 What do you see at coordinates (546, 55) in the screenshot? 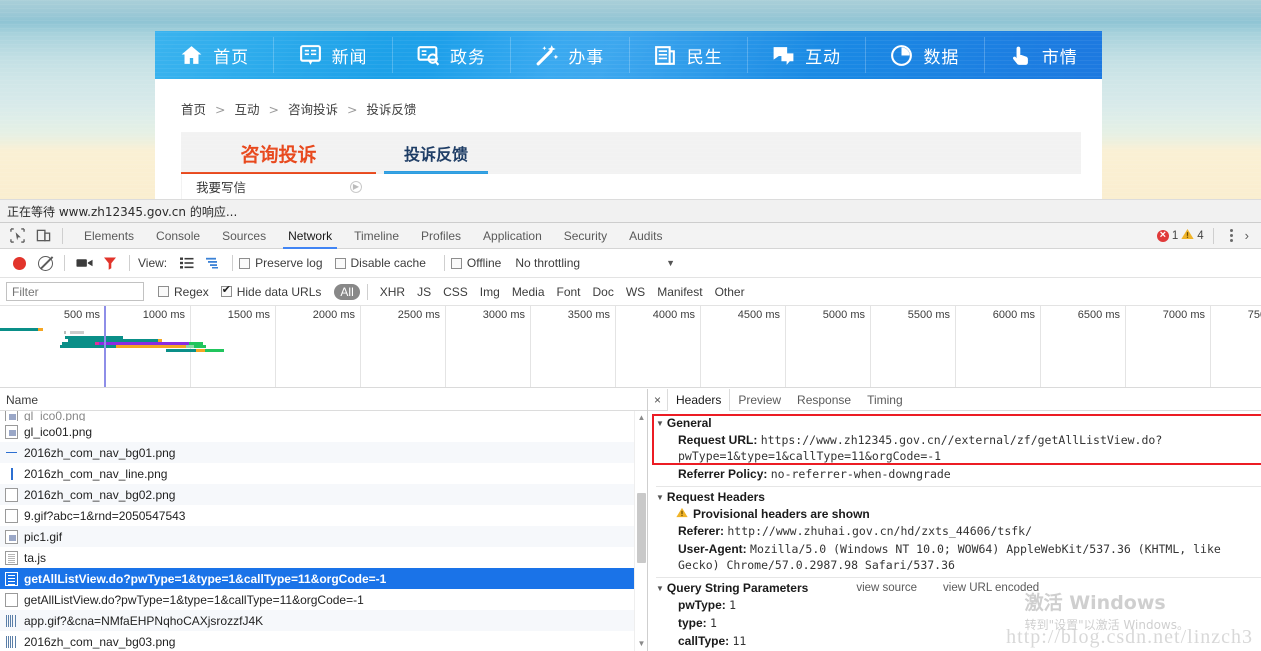
I see `wand-icon` at bounding box center [546, 55].